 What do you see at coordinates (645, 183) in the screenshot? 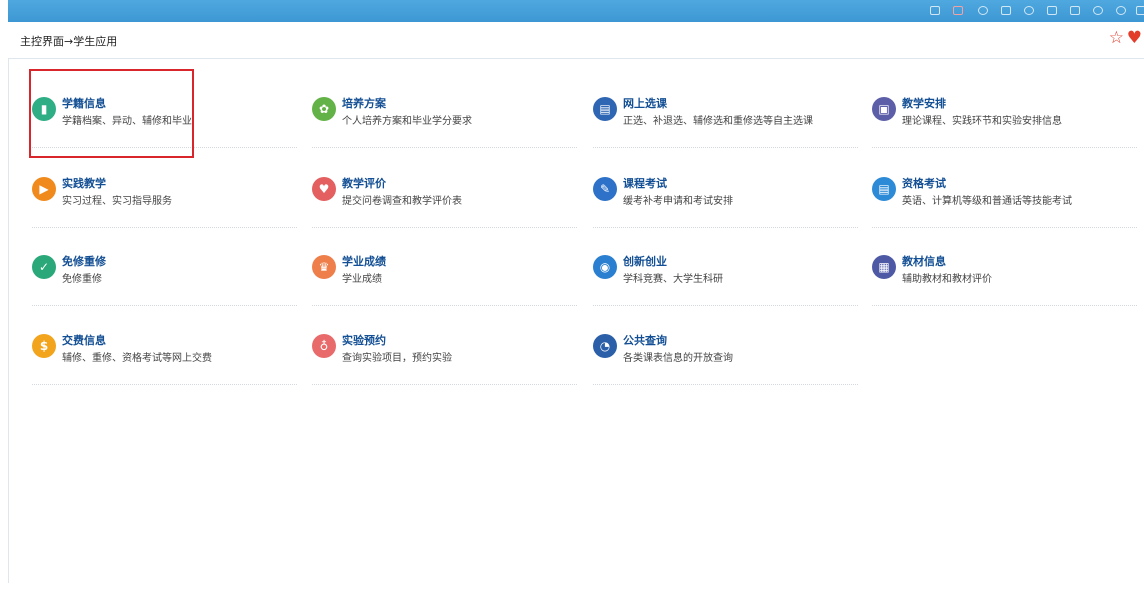
I see `app-title: 课程考试` at bounding box center [645, 183].